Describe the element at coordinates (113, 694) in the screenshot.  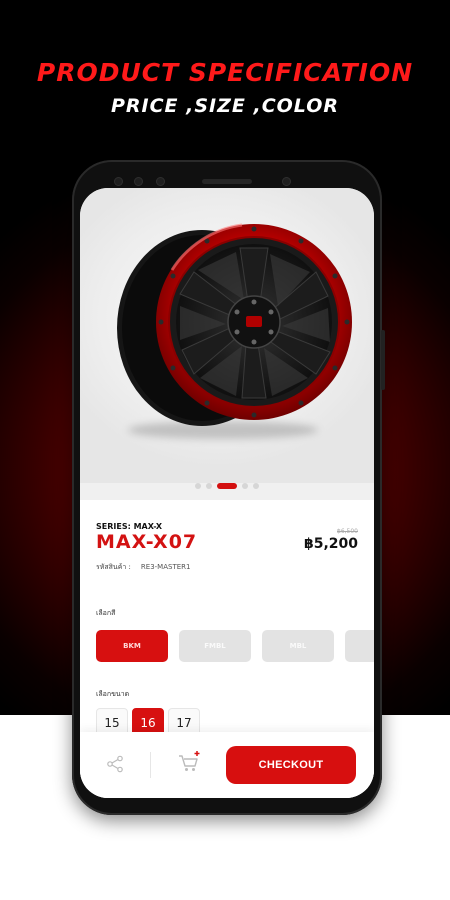
I see `size-section-label: เลือกขนาด` at that location.